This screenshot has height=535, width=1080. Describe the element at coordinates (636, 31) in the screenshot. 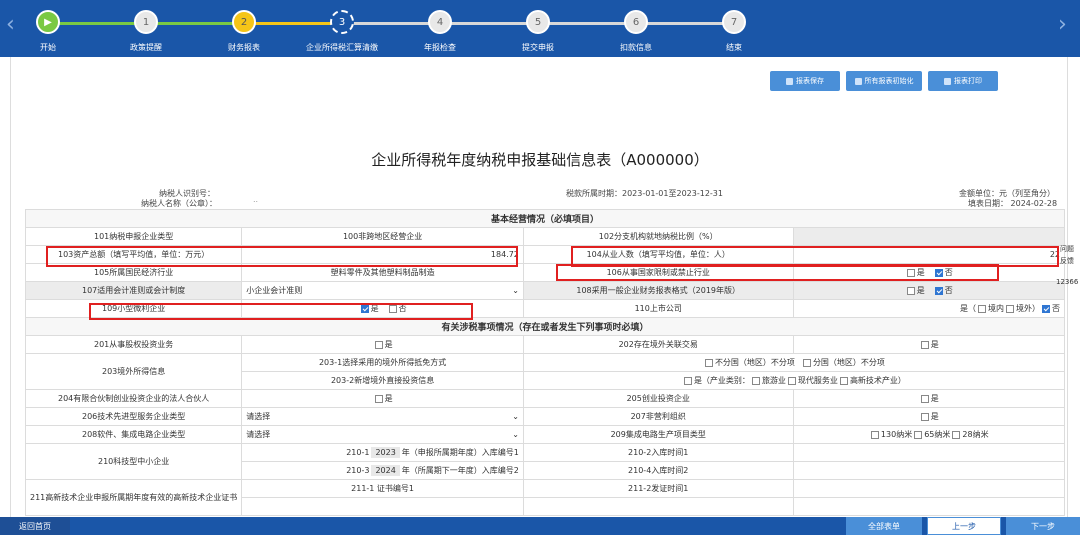

I see `step-deduction-info: 6 扣款信息` at that location.